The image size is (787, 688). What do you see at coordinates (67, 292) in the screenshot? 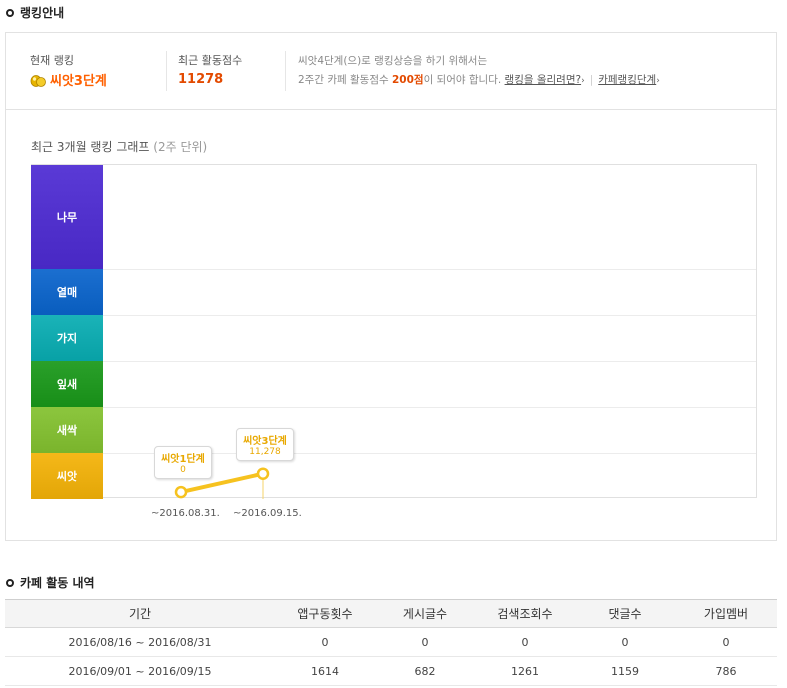
I see `rank-stage-label: 열매` at bounding box center [67, 292].